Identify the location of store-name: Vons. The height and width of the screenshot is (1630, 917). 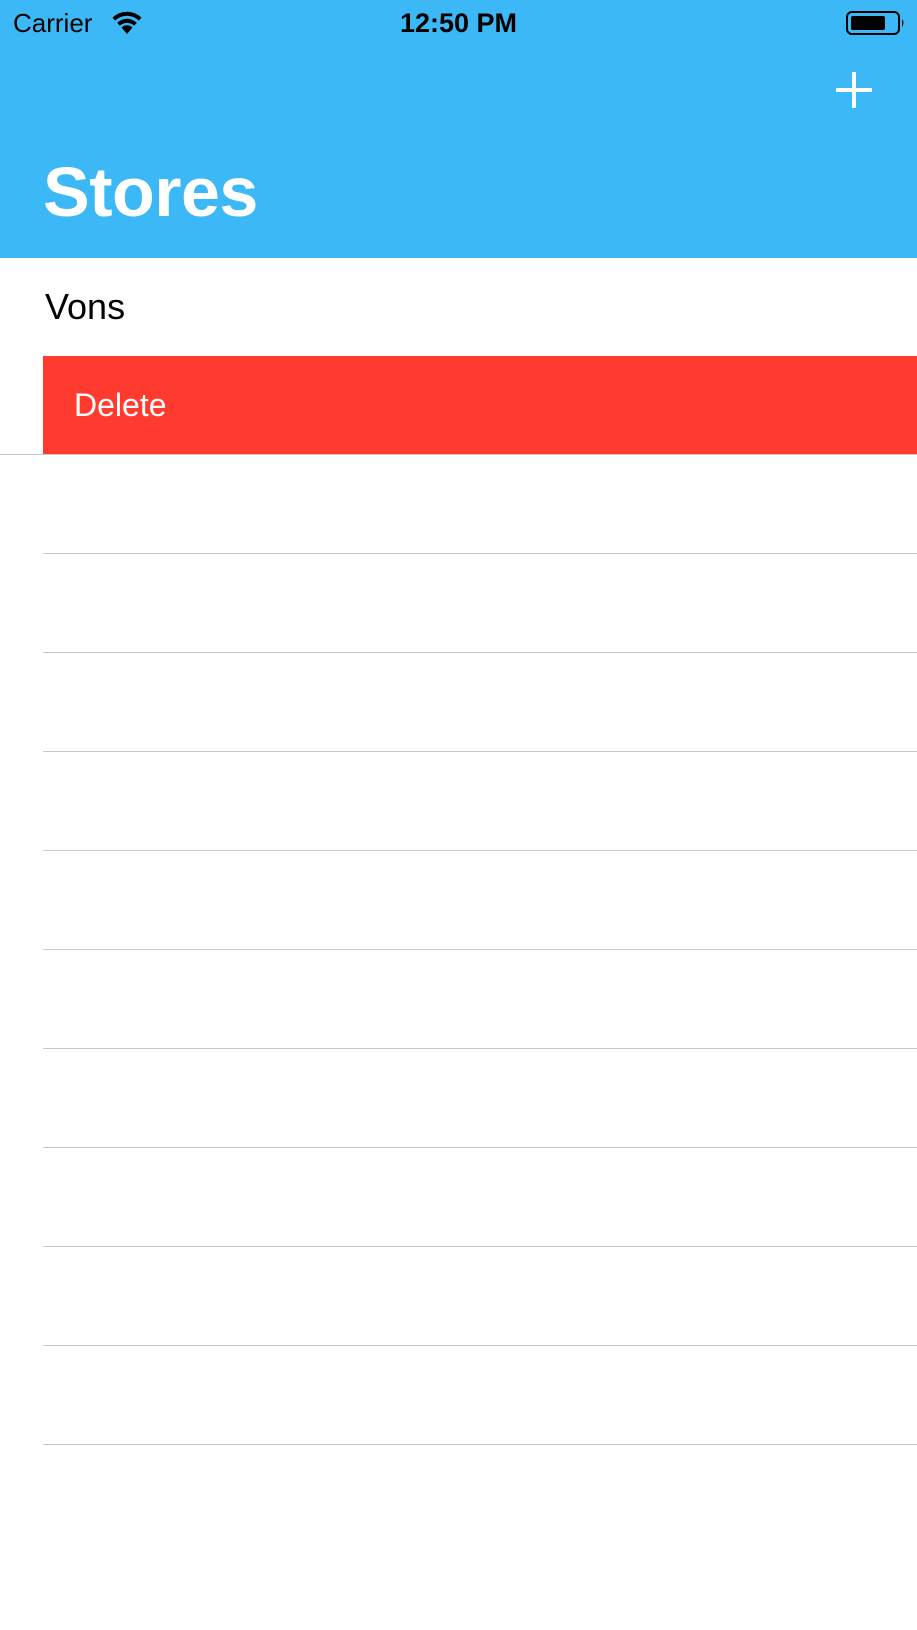
(85, 306).